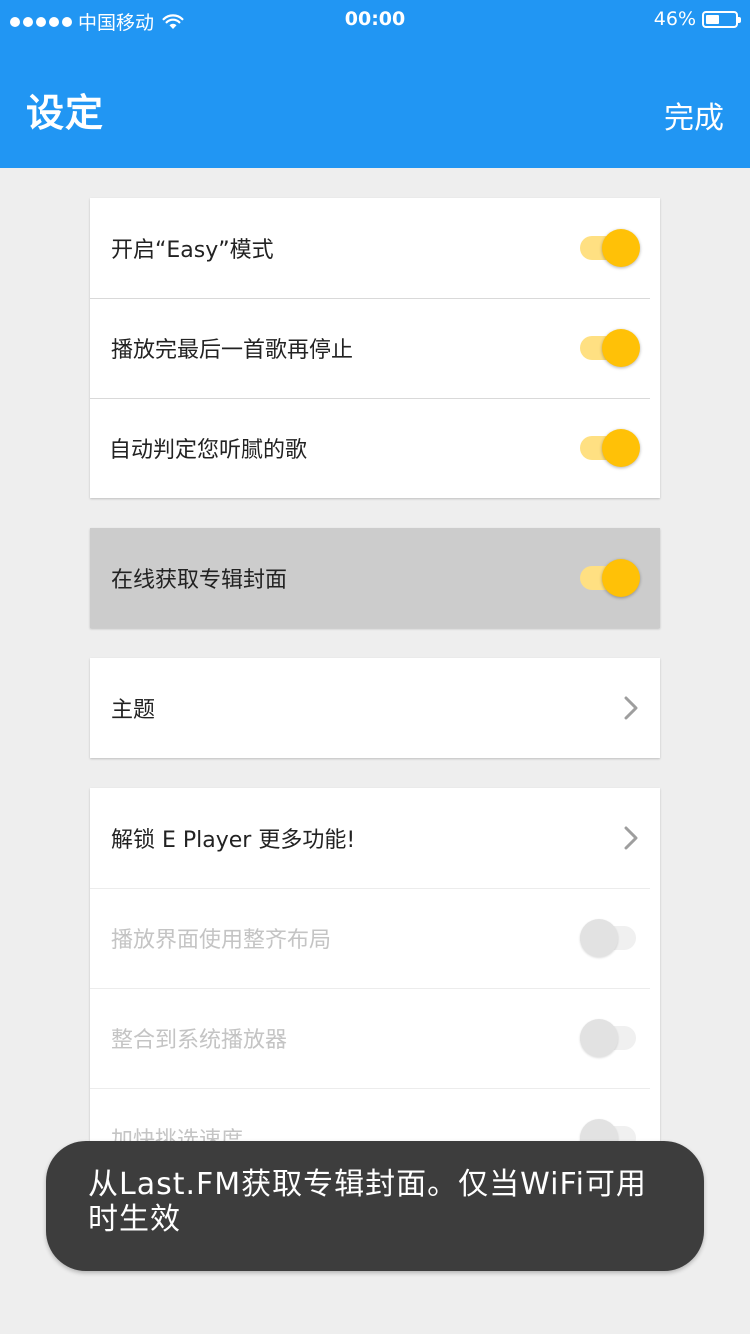 This screenshot has height=1334, width=750. What do you see at coordinates (712, 19) in the screenshot?
I see `battery-level-fill` at bounding box center [712, 19].